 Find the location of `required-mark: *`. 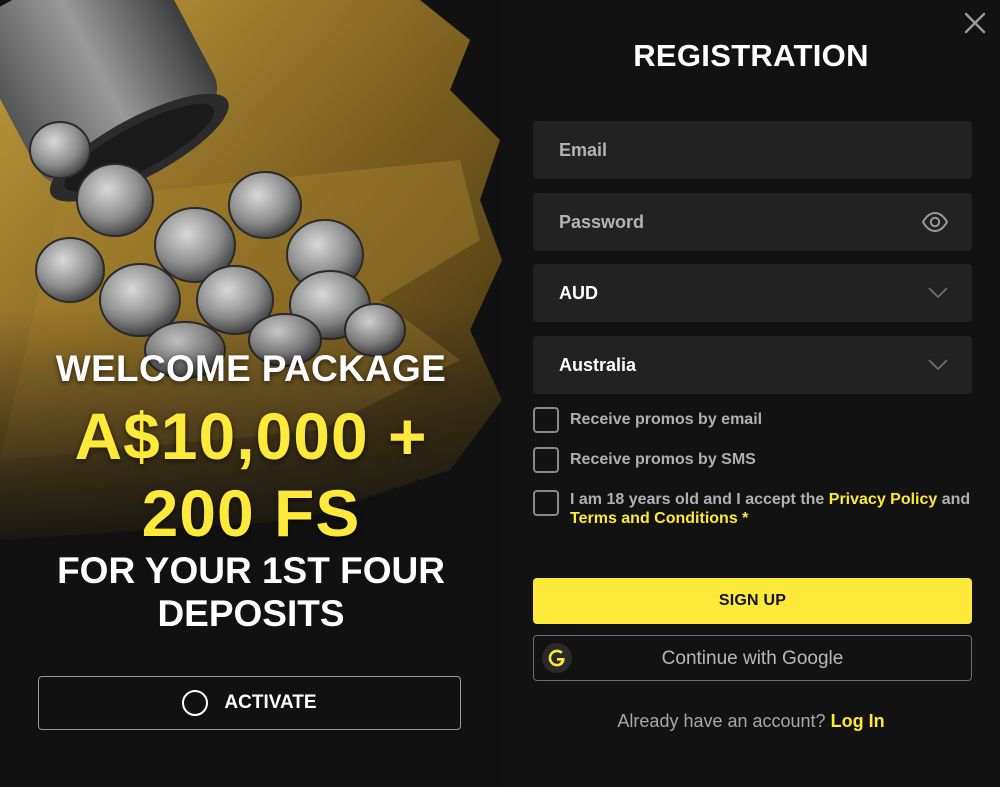

required-mark: * is located at coordinates (745, 518).